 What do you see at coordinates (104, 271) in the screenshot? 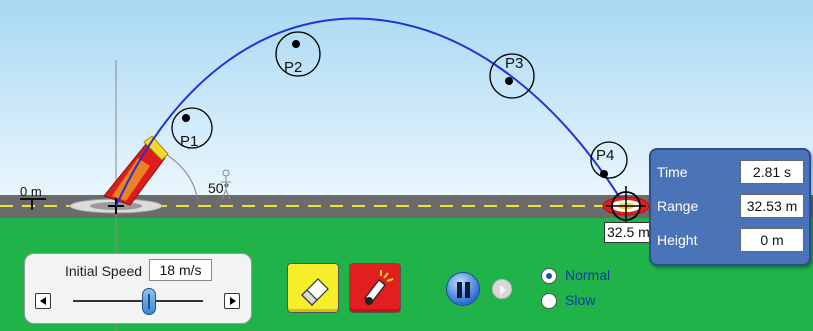
I see `initial-speed-label: Initial Speed` at bounding box center [104, 271].